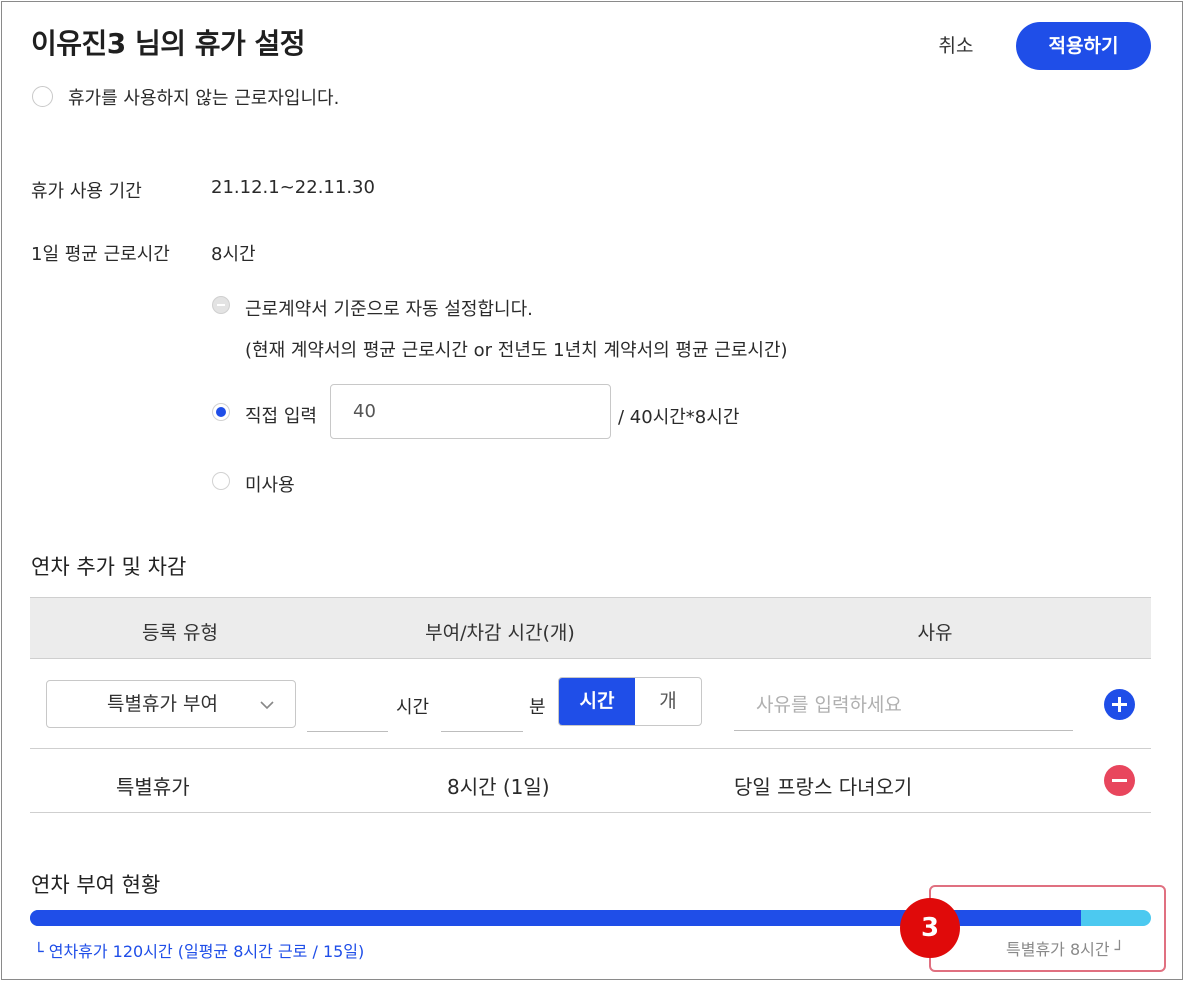  I want to click on unused-label: 미사용, so click(270, 485).